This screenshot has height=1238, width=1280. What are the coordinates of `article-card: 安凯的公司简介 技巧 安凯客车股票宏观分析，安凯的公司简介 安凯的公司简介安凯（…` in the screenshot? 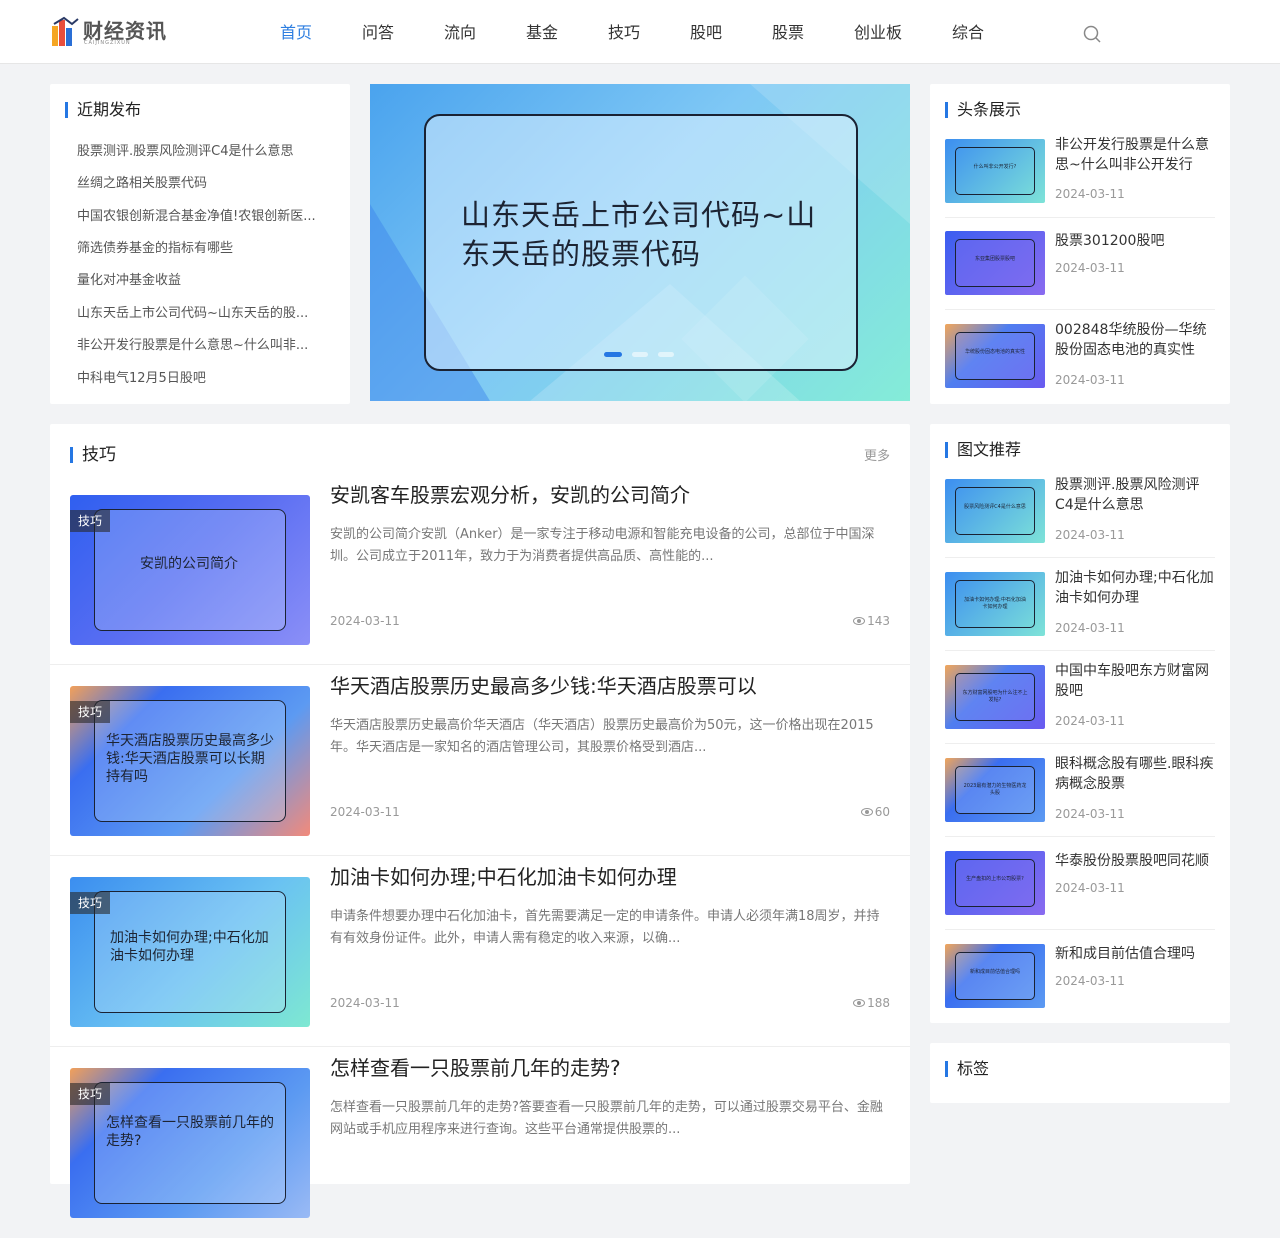 It's located at (480, 570).